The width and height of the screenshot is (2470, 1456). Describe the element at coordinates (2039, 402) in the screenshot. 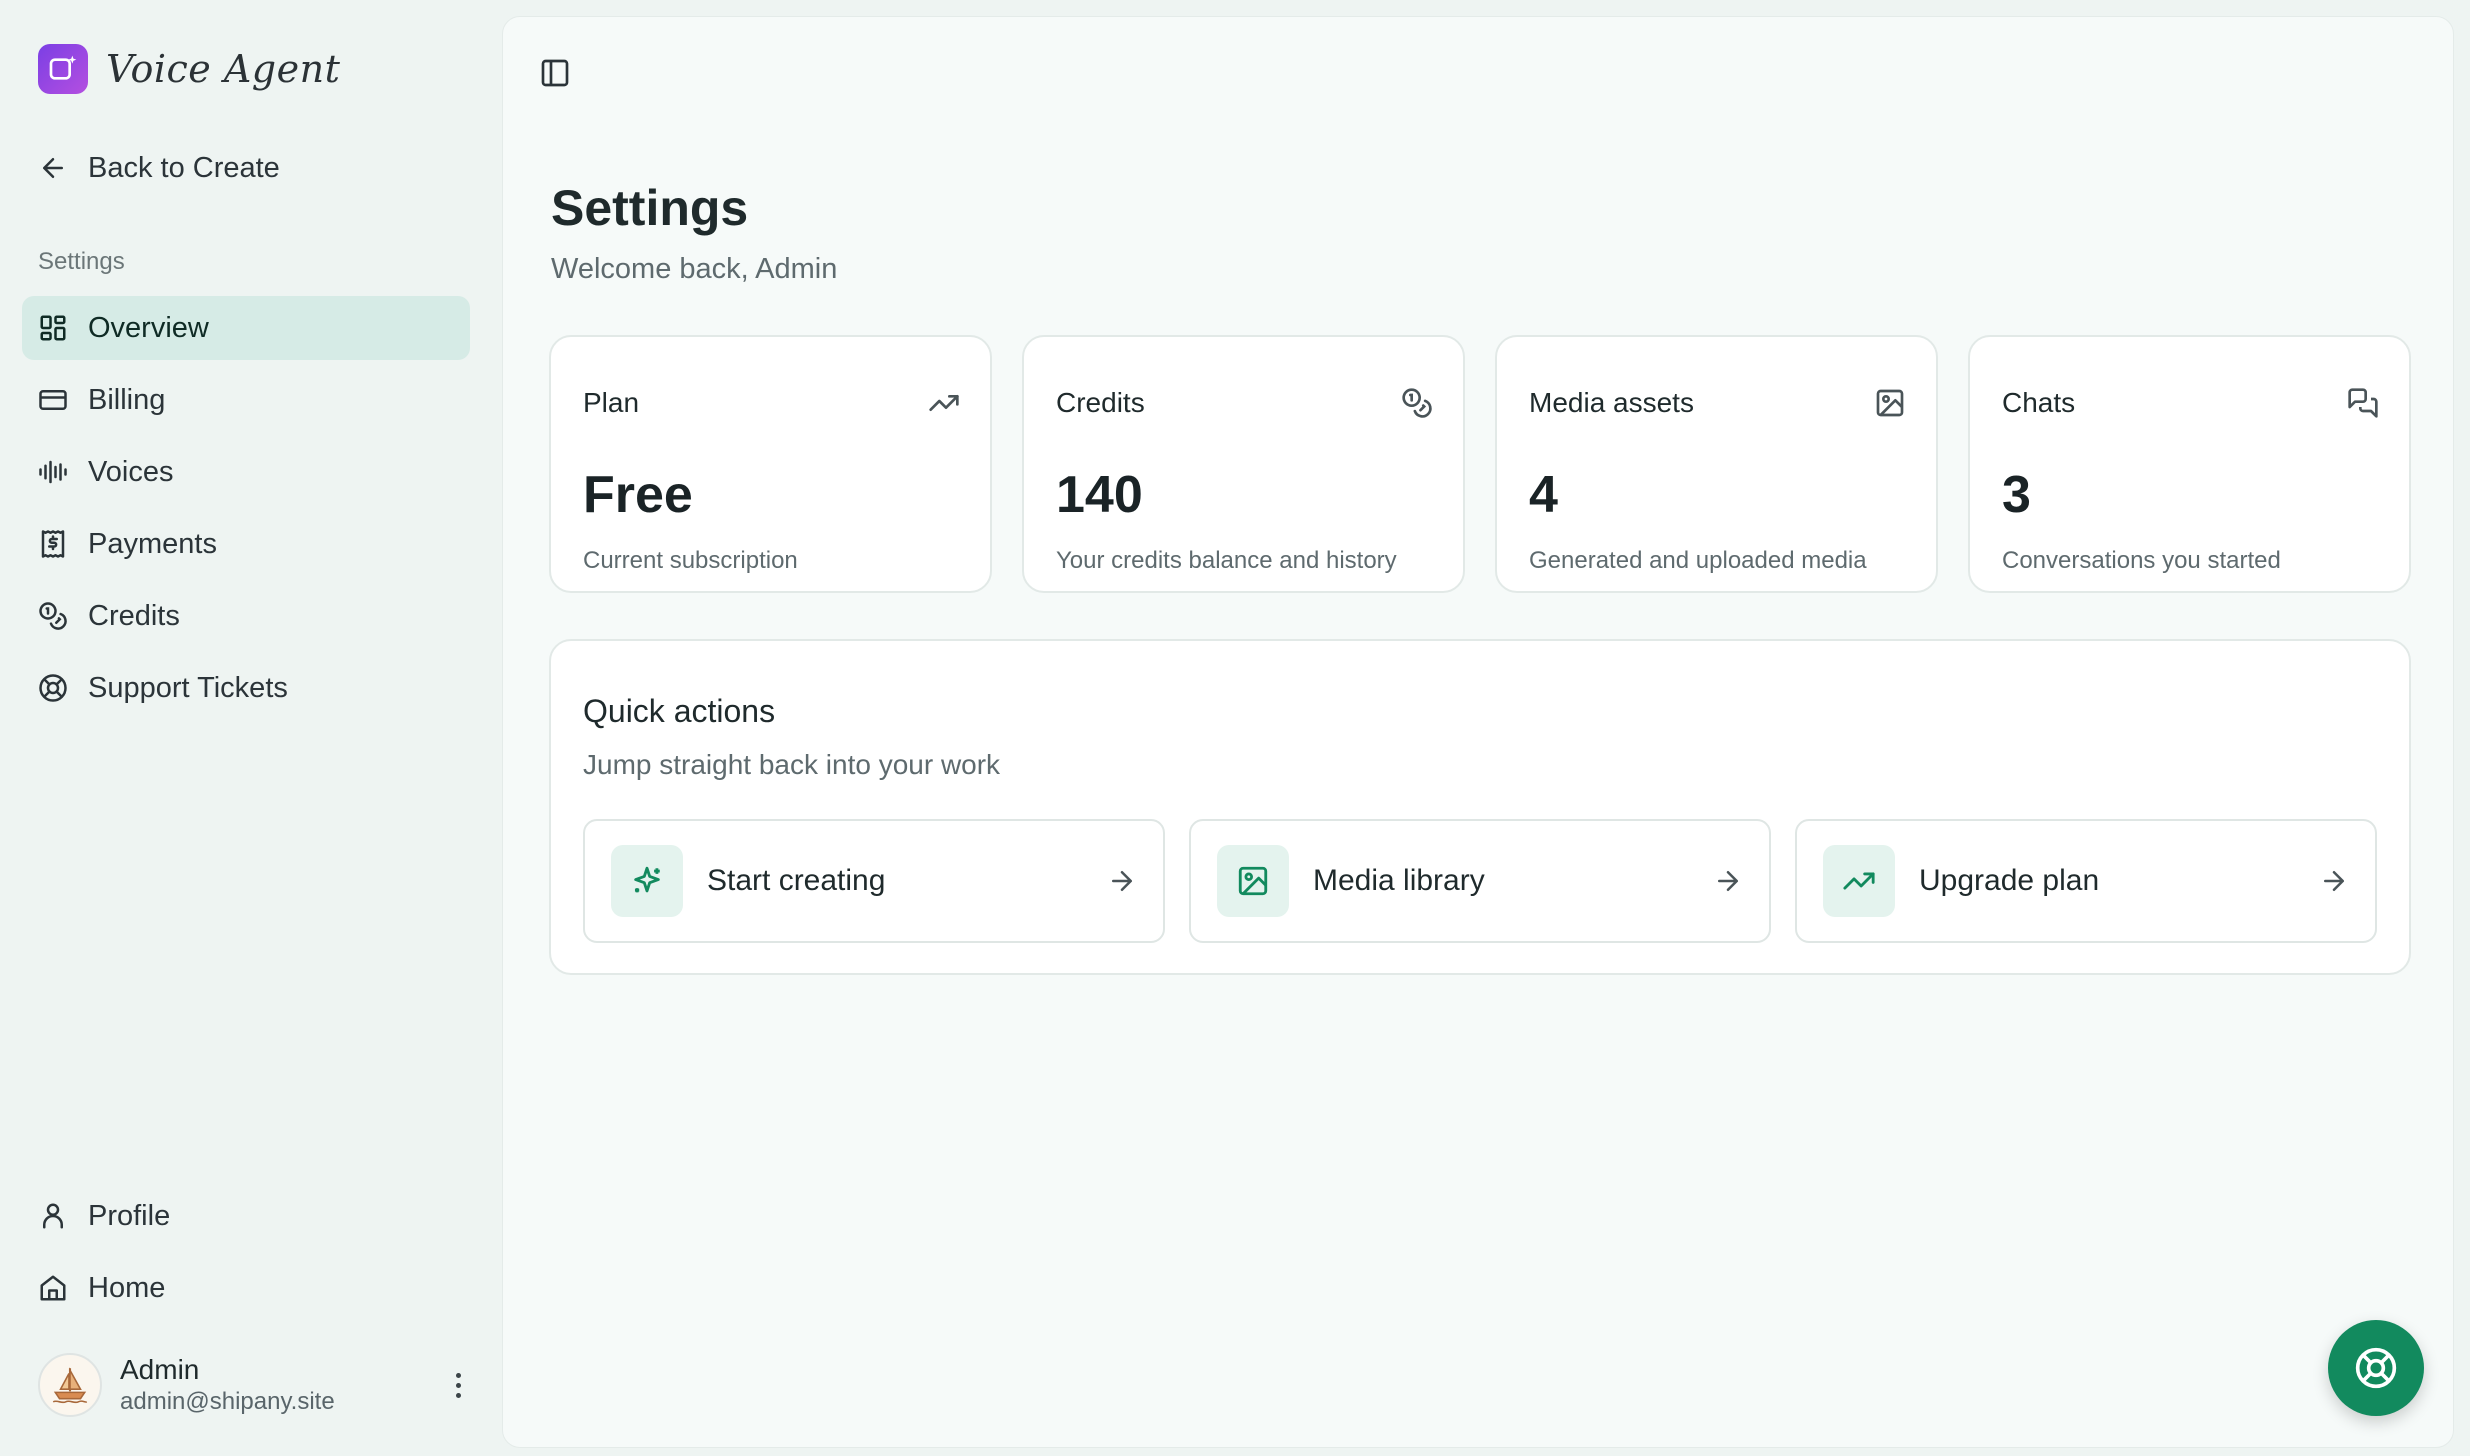

I see `stat-title: Chats` at that location.